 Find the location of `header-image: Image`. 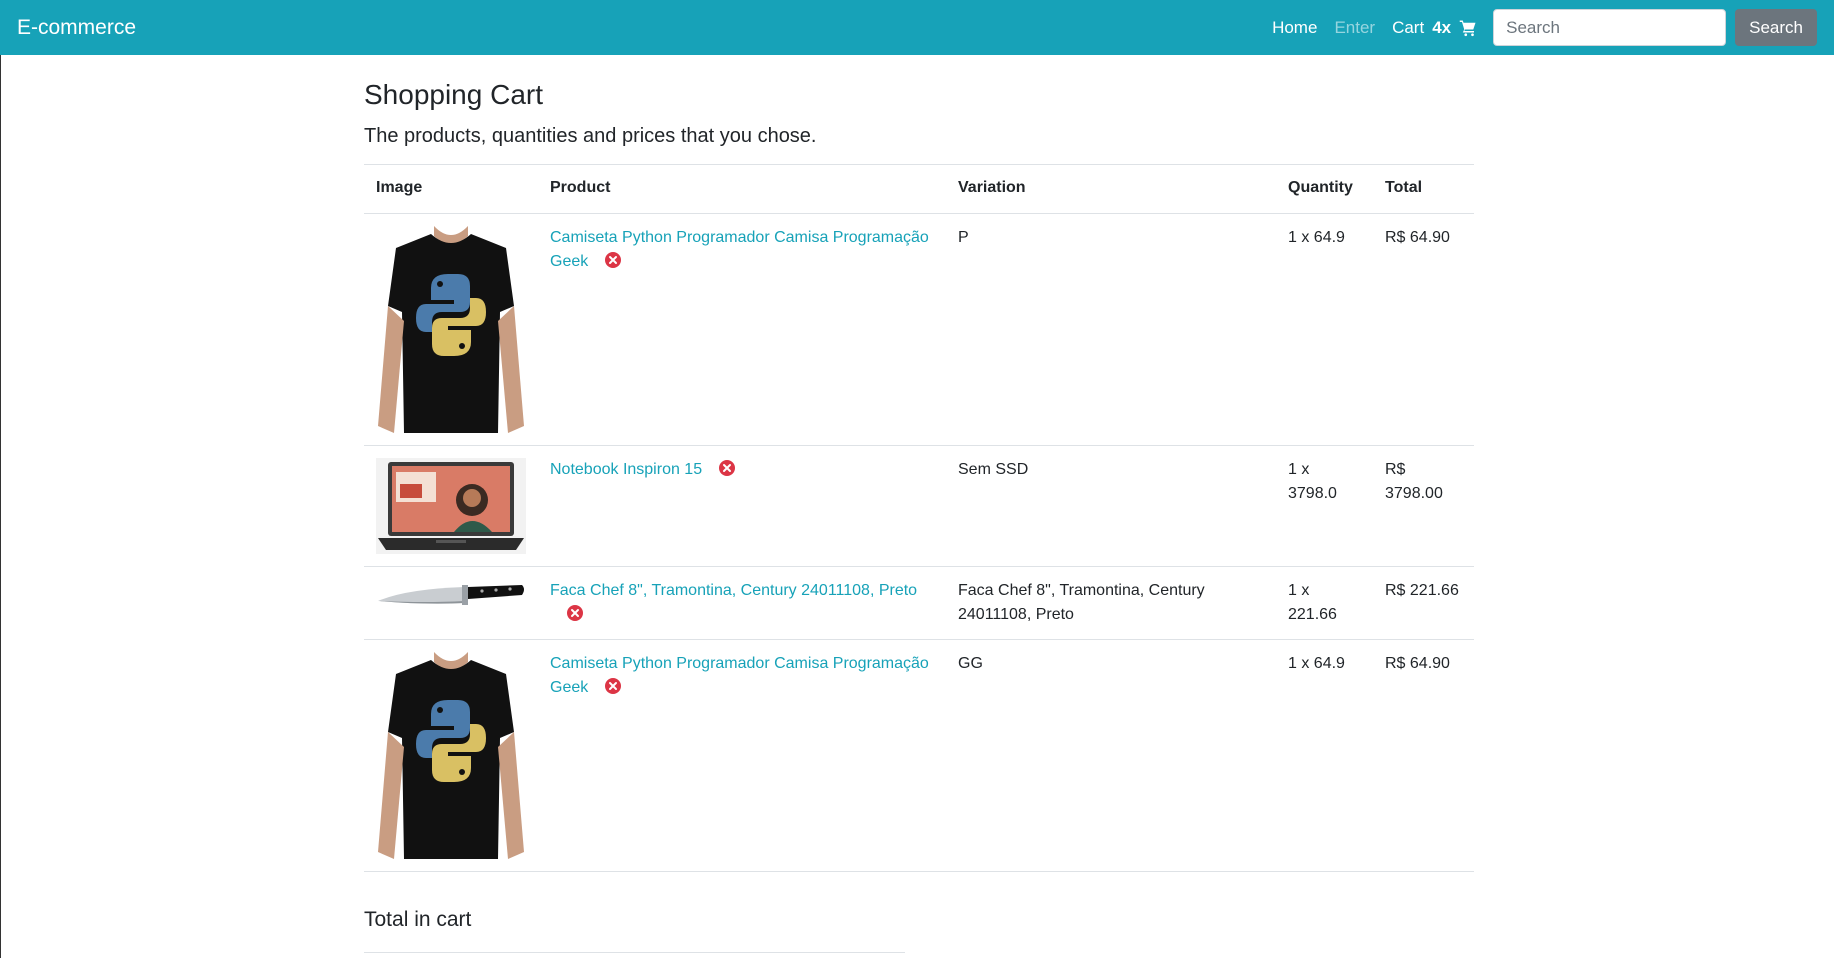

header-image: Image is located at coordinates (451, 189).